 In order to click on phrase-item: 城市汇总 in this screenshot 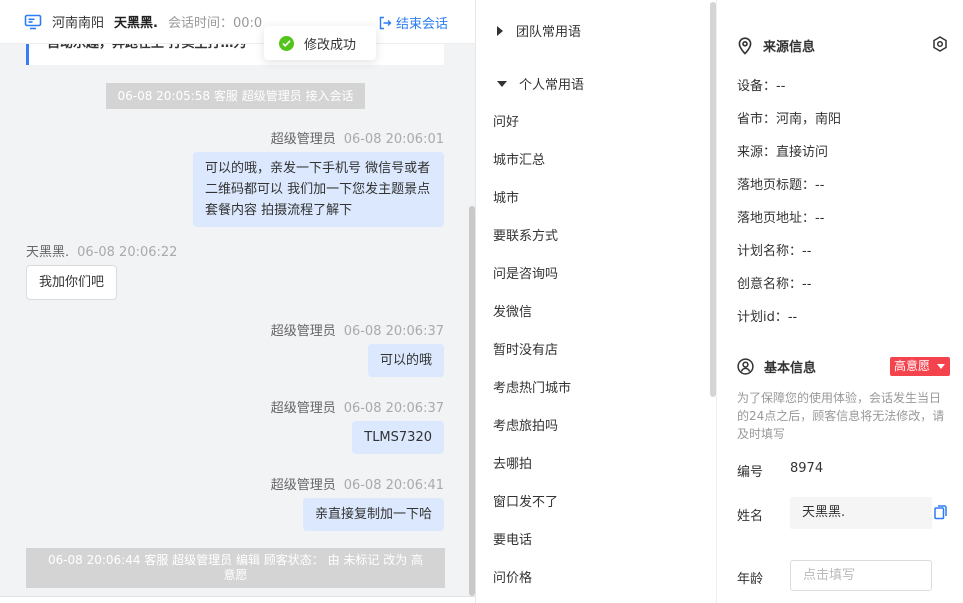, I will do `click(519, 158)`.